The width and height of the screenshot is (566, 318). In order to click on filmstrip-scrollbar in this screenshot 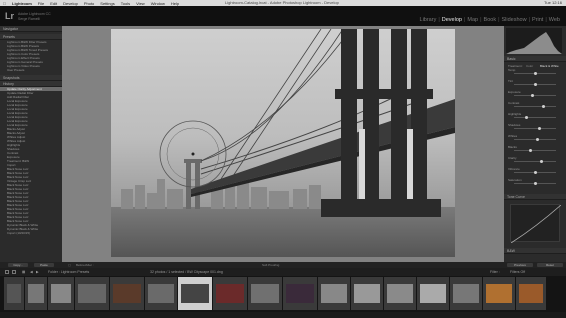, I will do `click(283, 315)`.